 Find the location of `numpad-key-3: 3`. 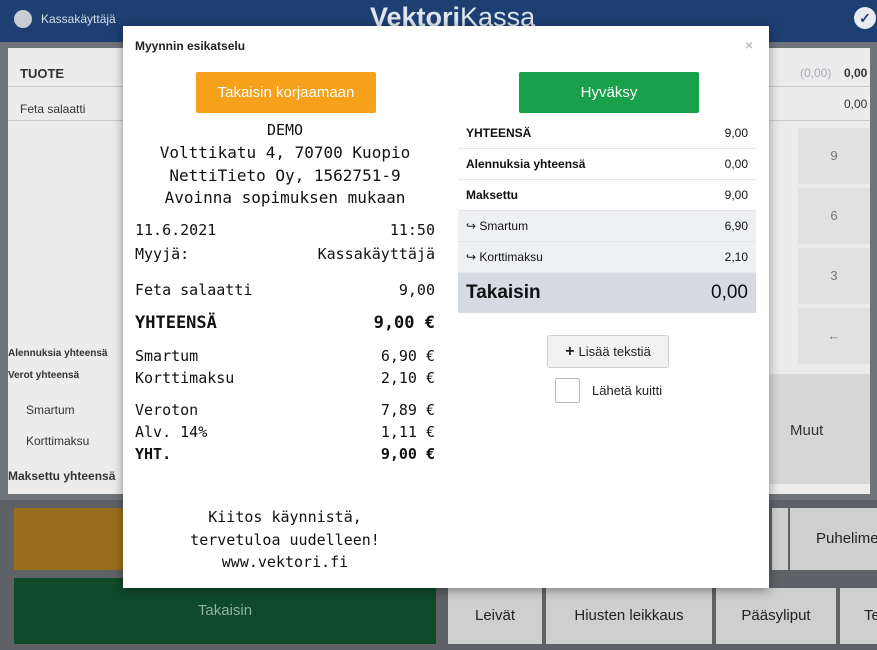

numpad-key-3: 3 is located at coordinates (834, 276).